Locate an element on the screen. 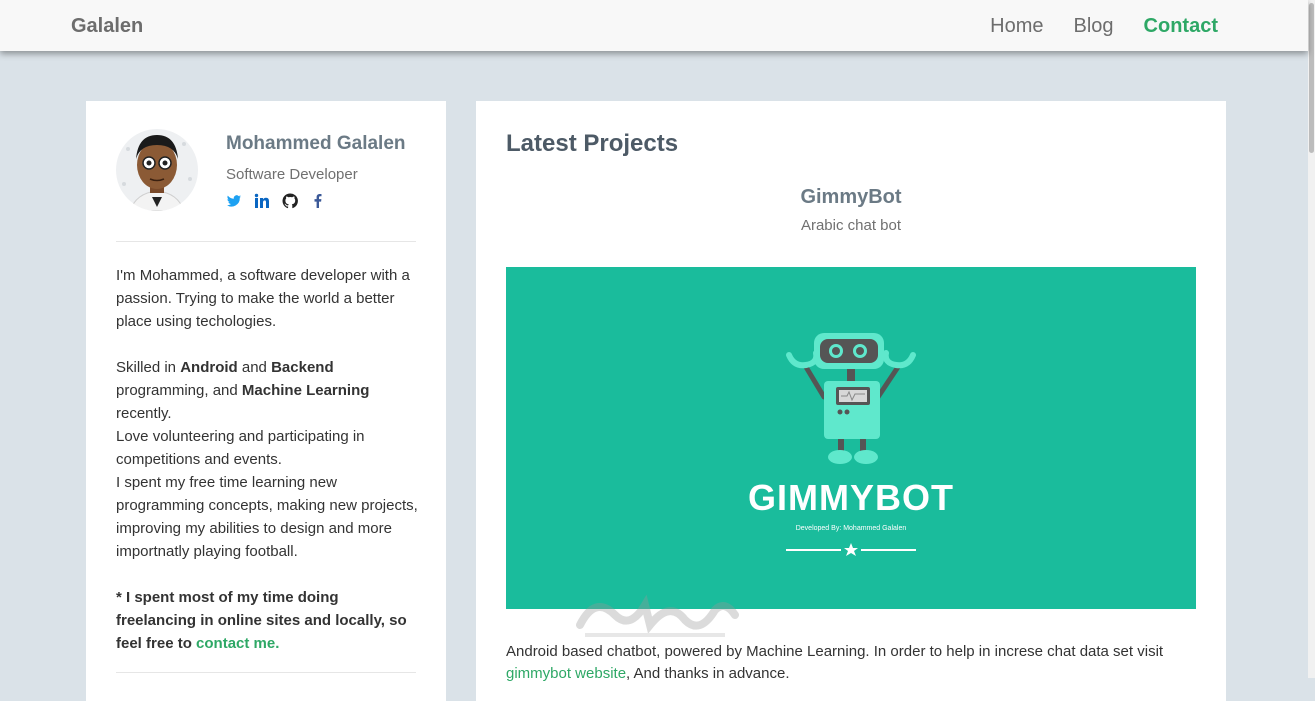 This screenshot has width=1315, height=701. project-subtitle: Arabic chat bot is located at coordinates (851, 225).